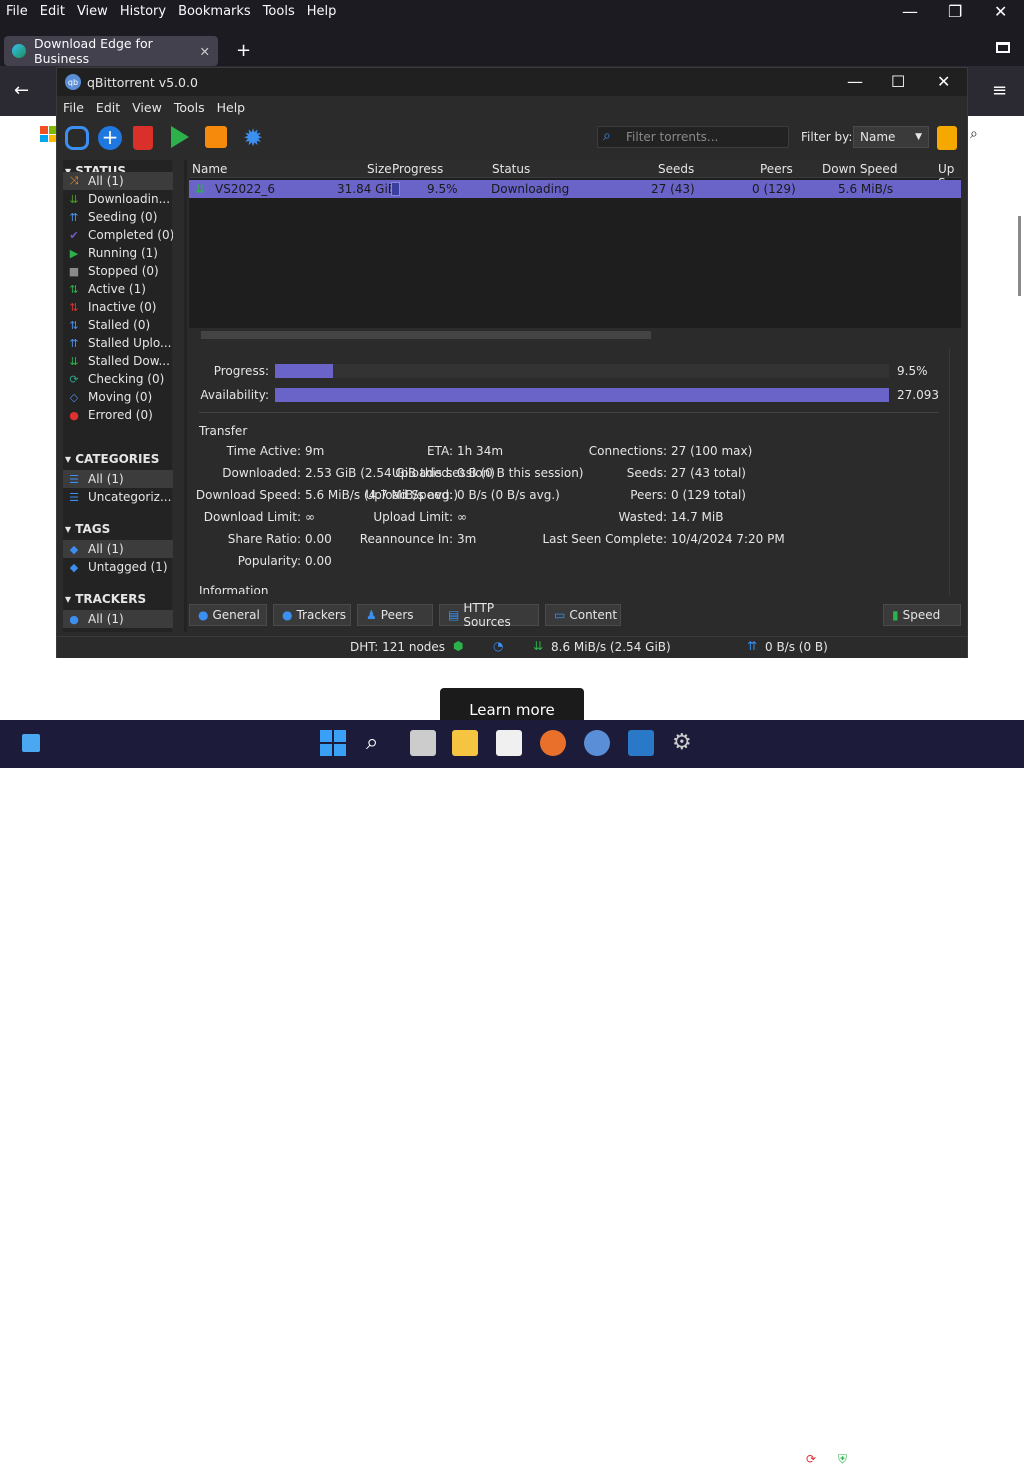  What do you see at coordinates (395, 615) in the screenshot?
I see `tab-peers: ♟ Peers` at bounding box center [395, 615].